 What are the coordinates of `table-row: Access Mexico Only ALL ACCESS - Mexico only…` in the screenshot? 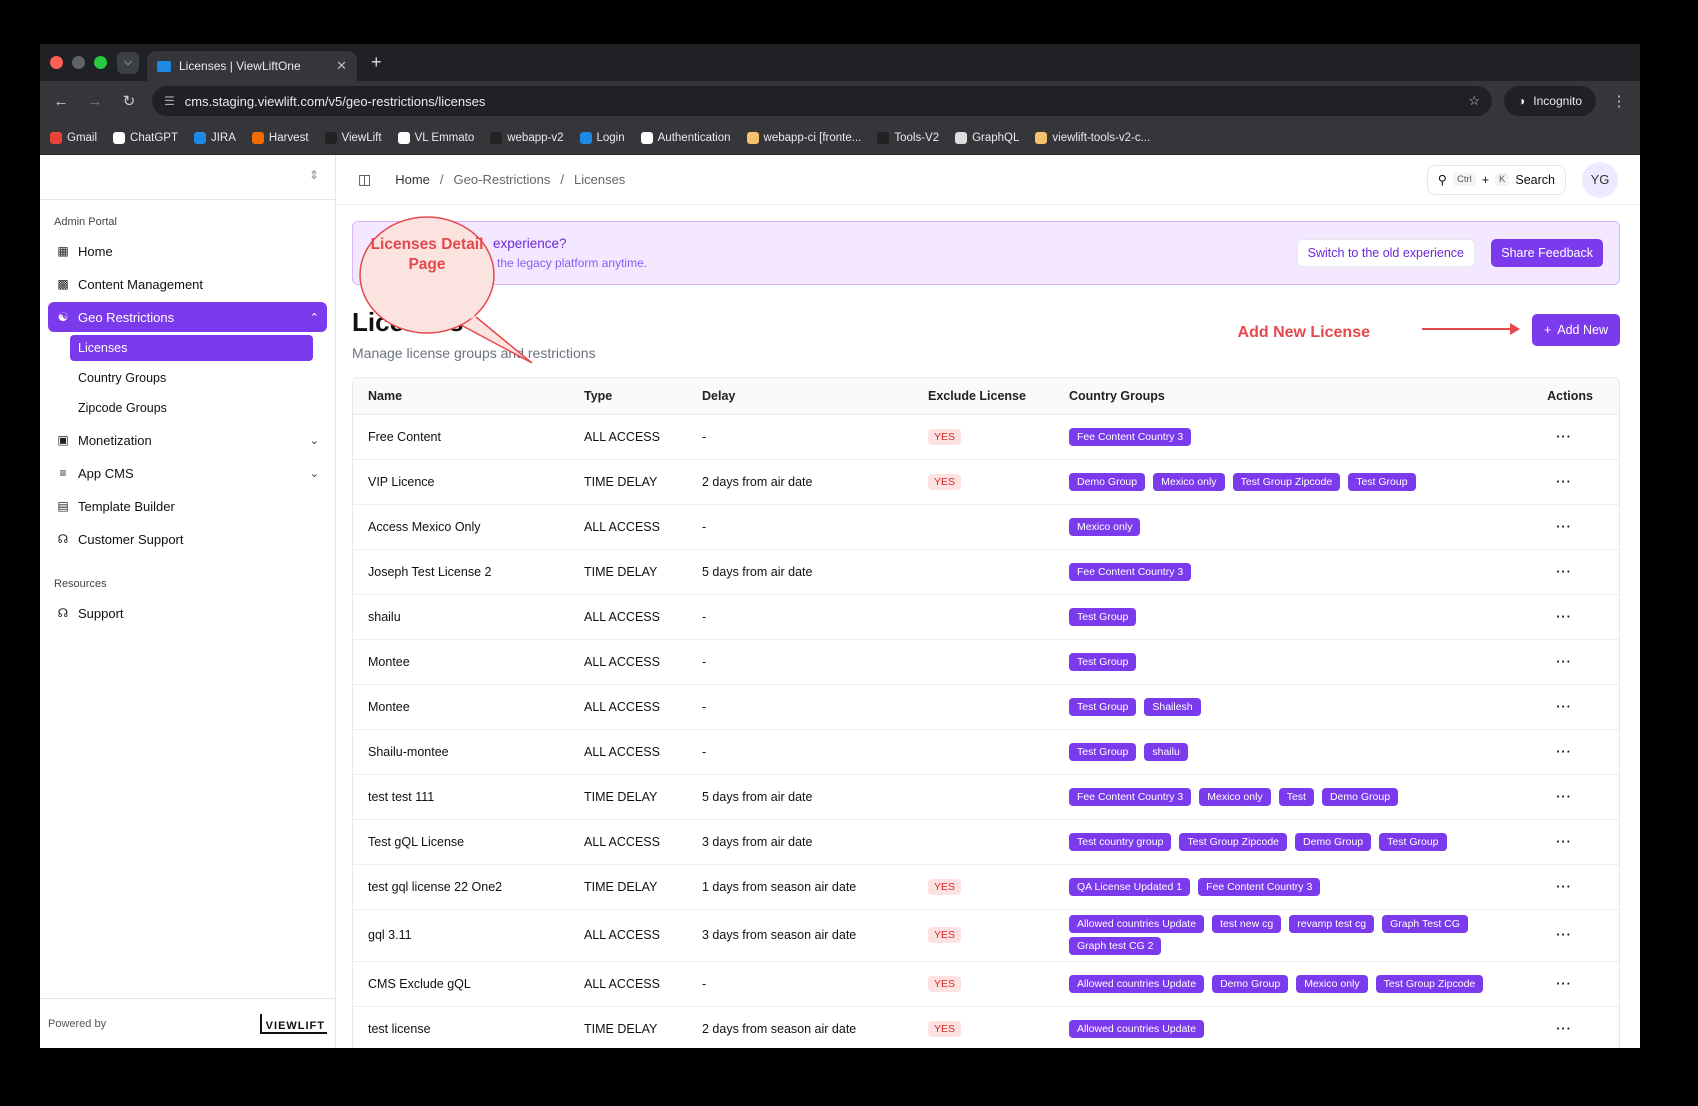 It's located at (986, 527).